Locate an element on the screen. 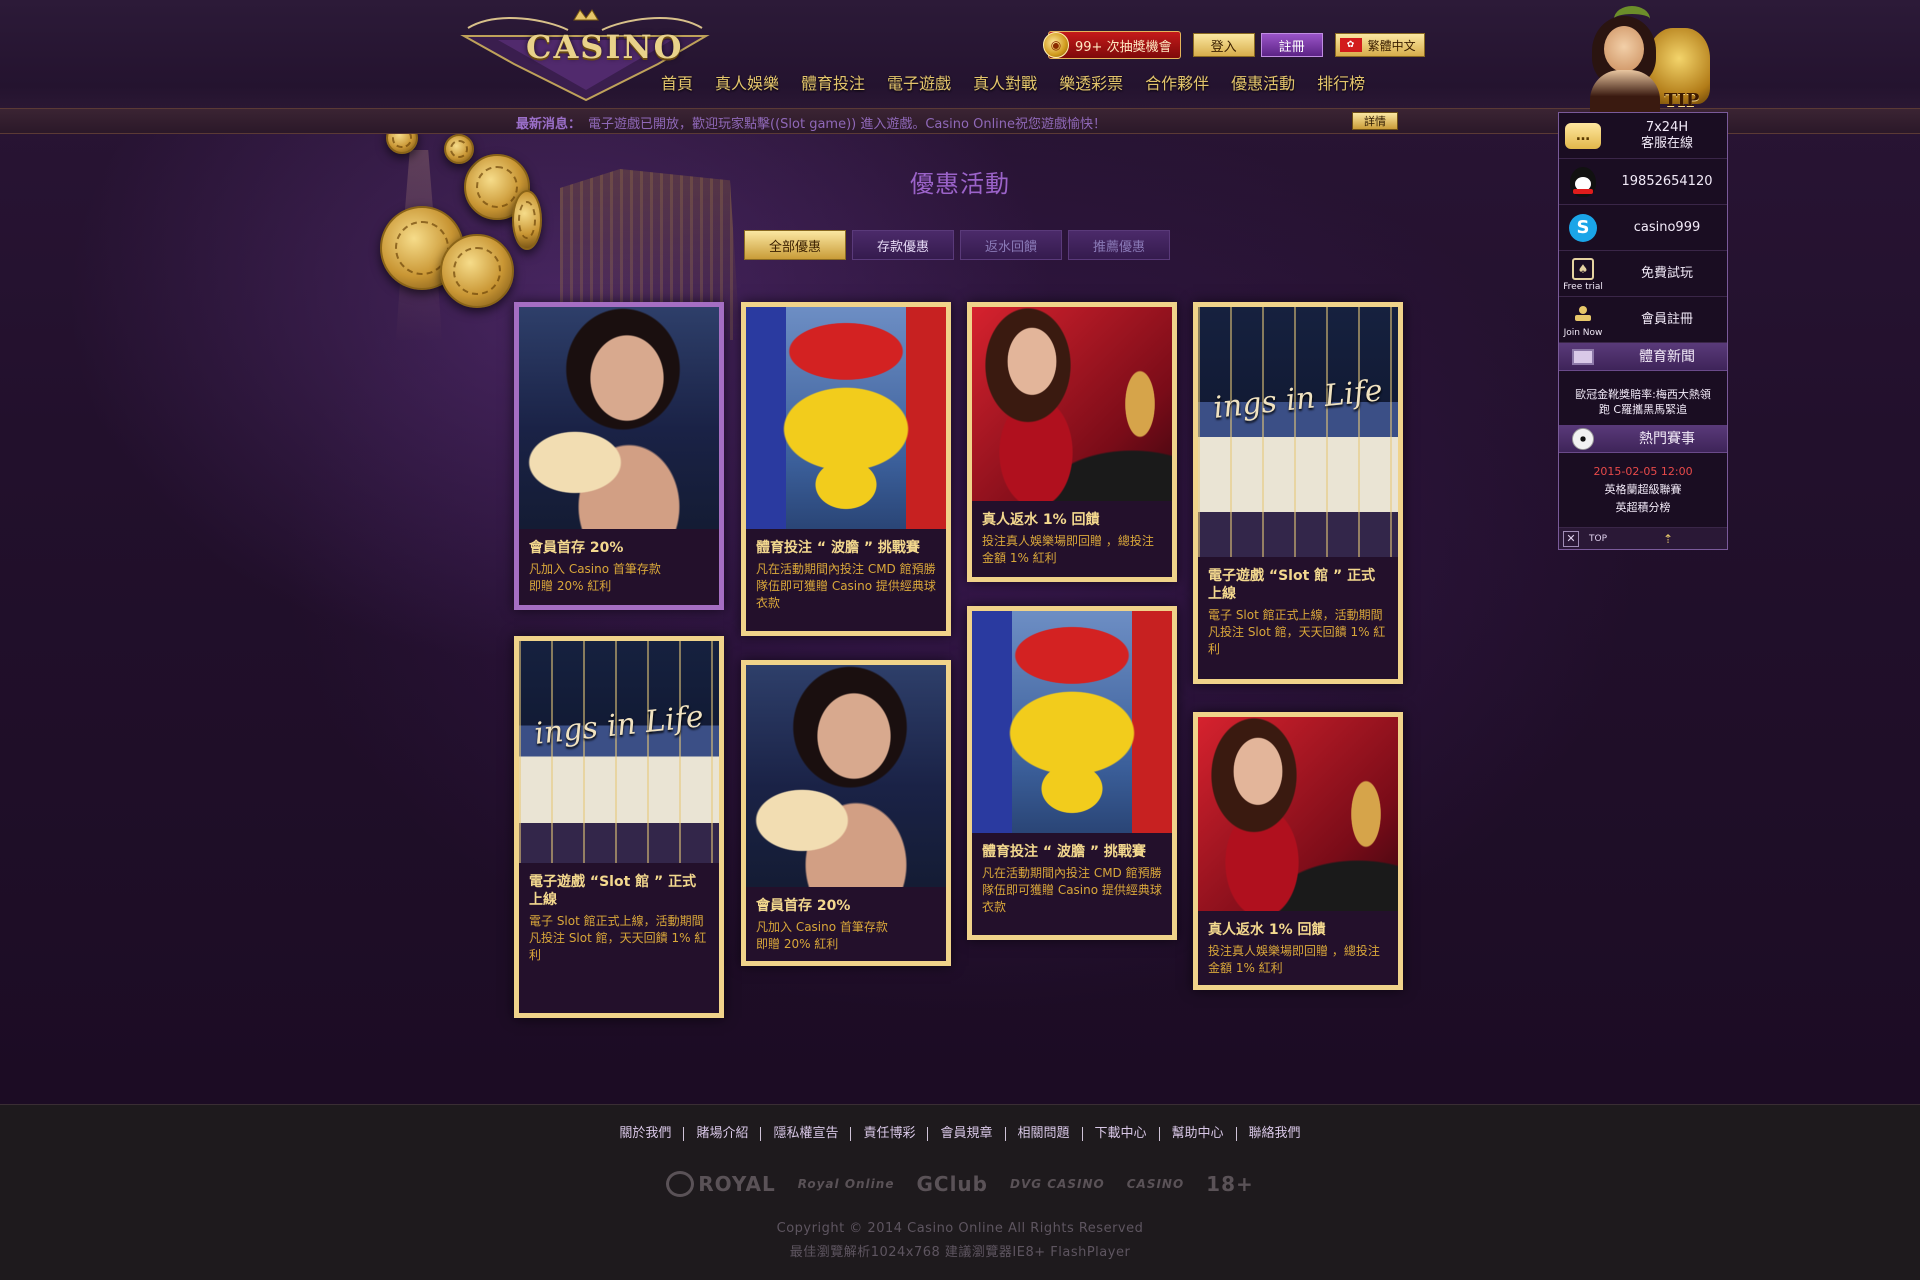  footer-link-casino-intro: 賭場介紹 is located at coordinates (723, 1134).